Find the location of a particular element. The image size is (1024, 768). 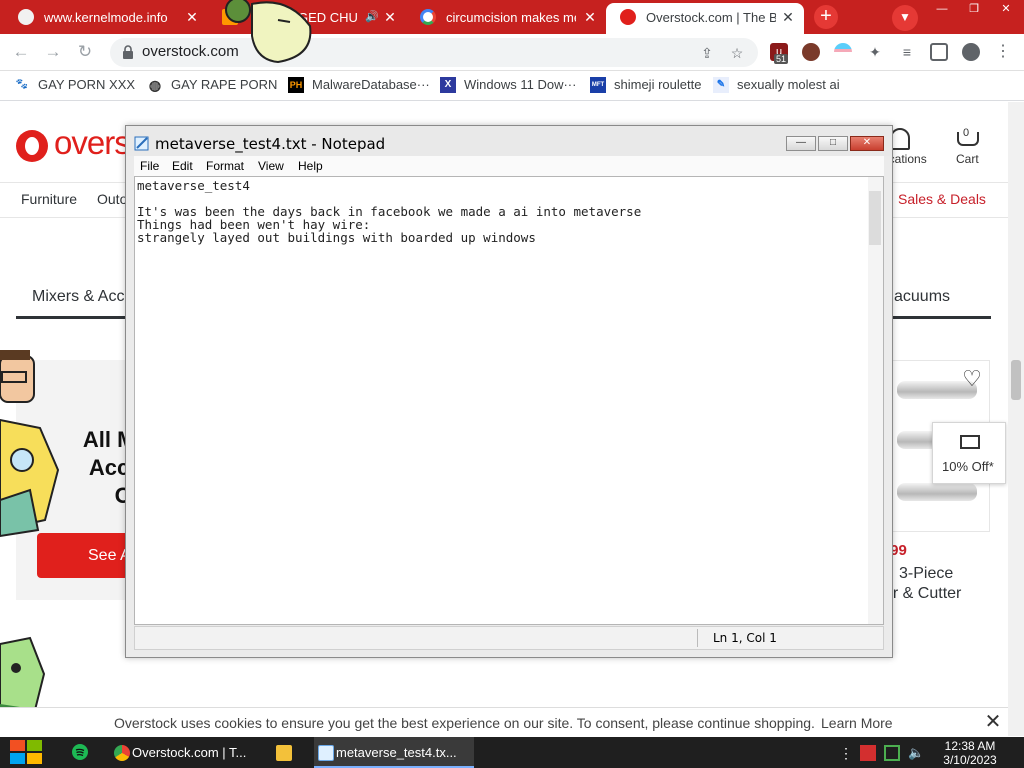

page-scrollbar is located at coordinates (1016, 419).